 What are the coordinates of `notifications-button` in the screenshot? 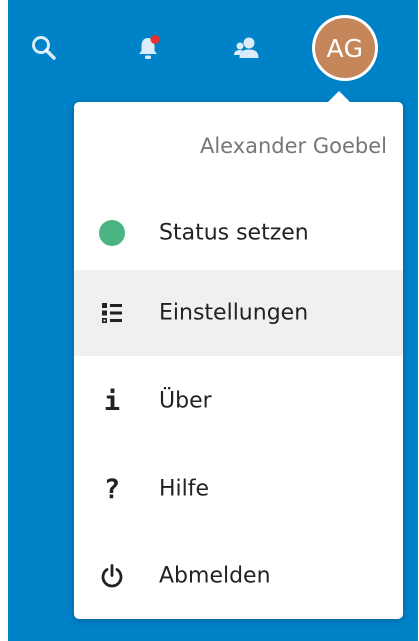 It's located at (148, 48).